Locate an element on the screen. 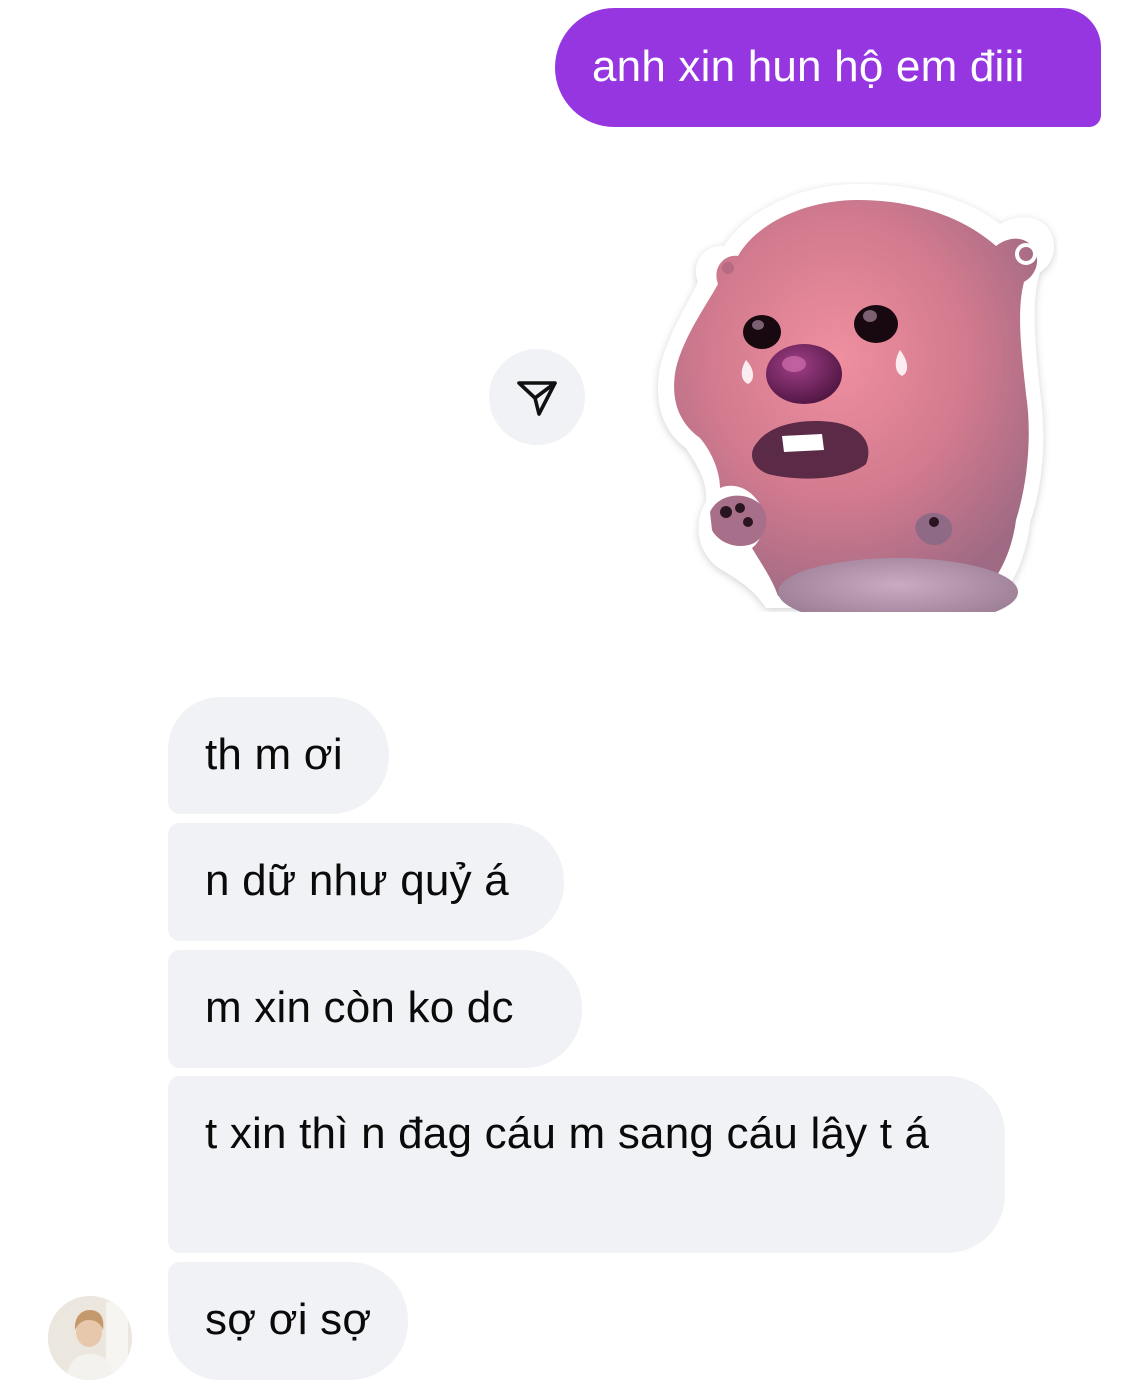 The width and height of the screenshot is (1125, 1383). incoming-message: th m ơi is located at coordinates (278, 755).